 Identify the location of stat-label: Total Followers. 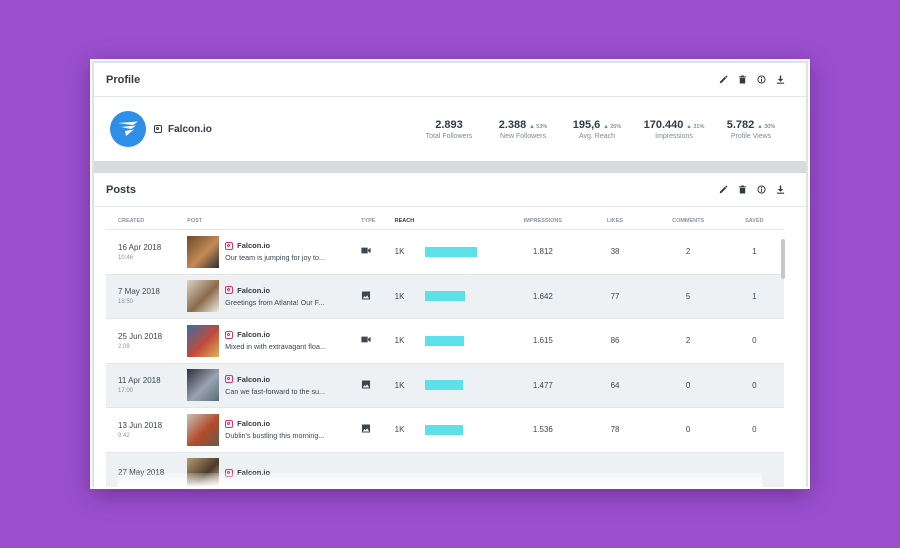
(449, 136).